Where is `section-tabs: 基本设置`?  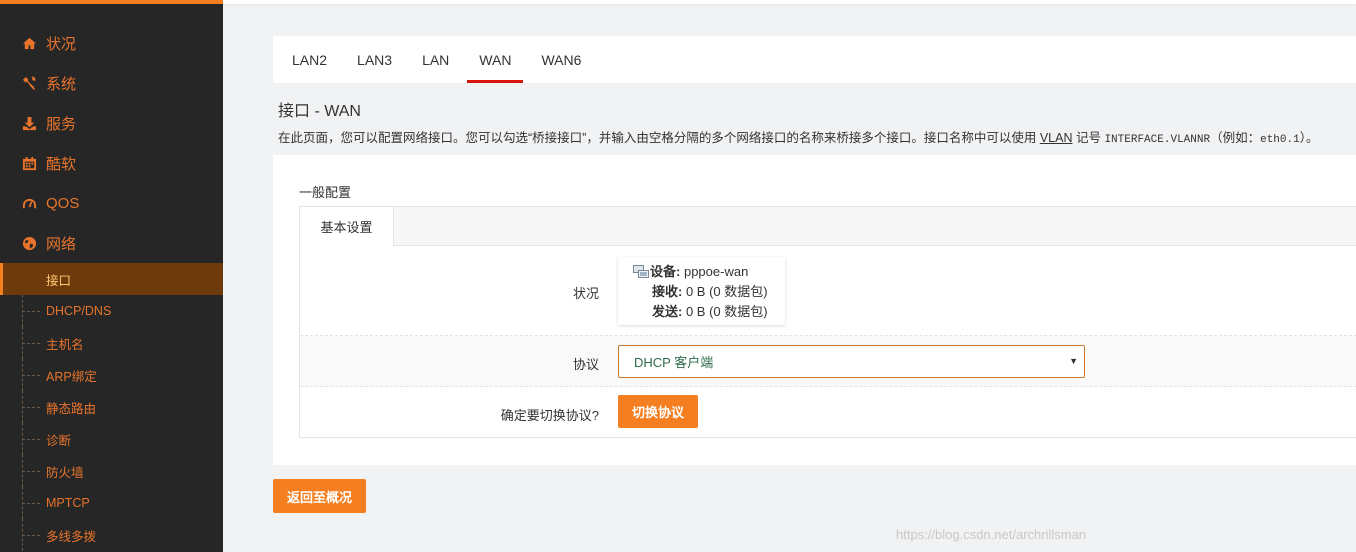
section-tabs: 基本设置 is located at coordinates (828, 226).